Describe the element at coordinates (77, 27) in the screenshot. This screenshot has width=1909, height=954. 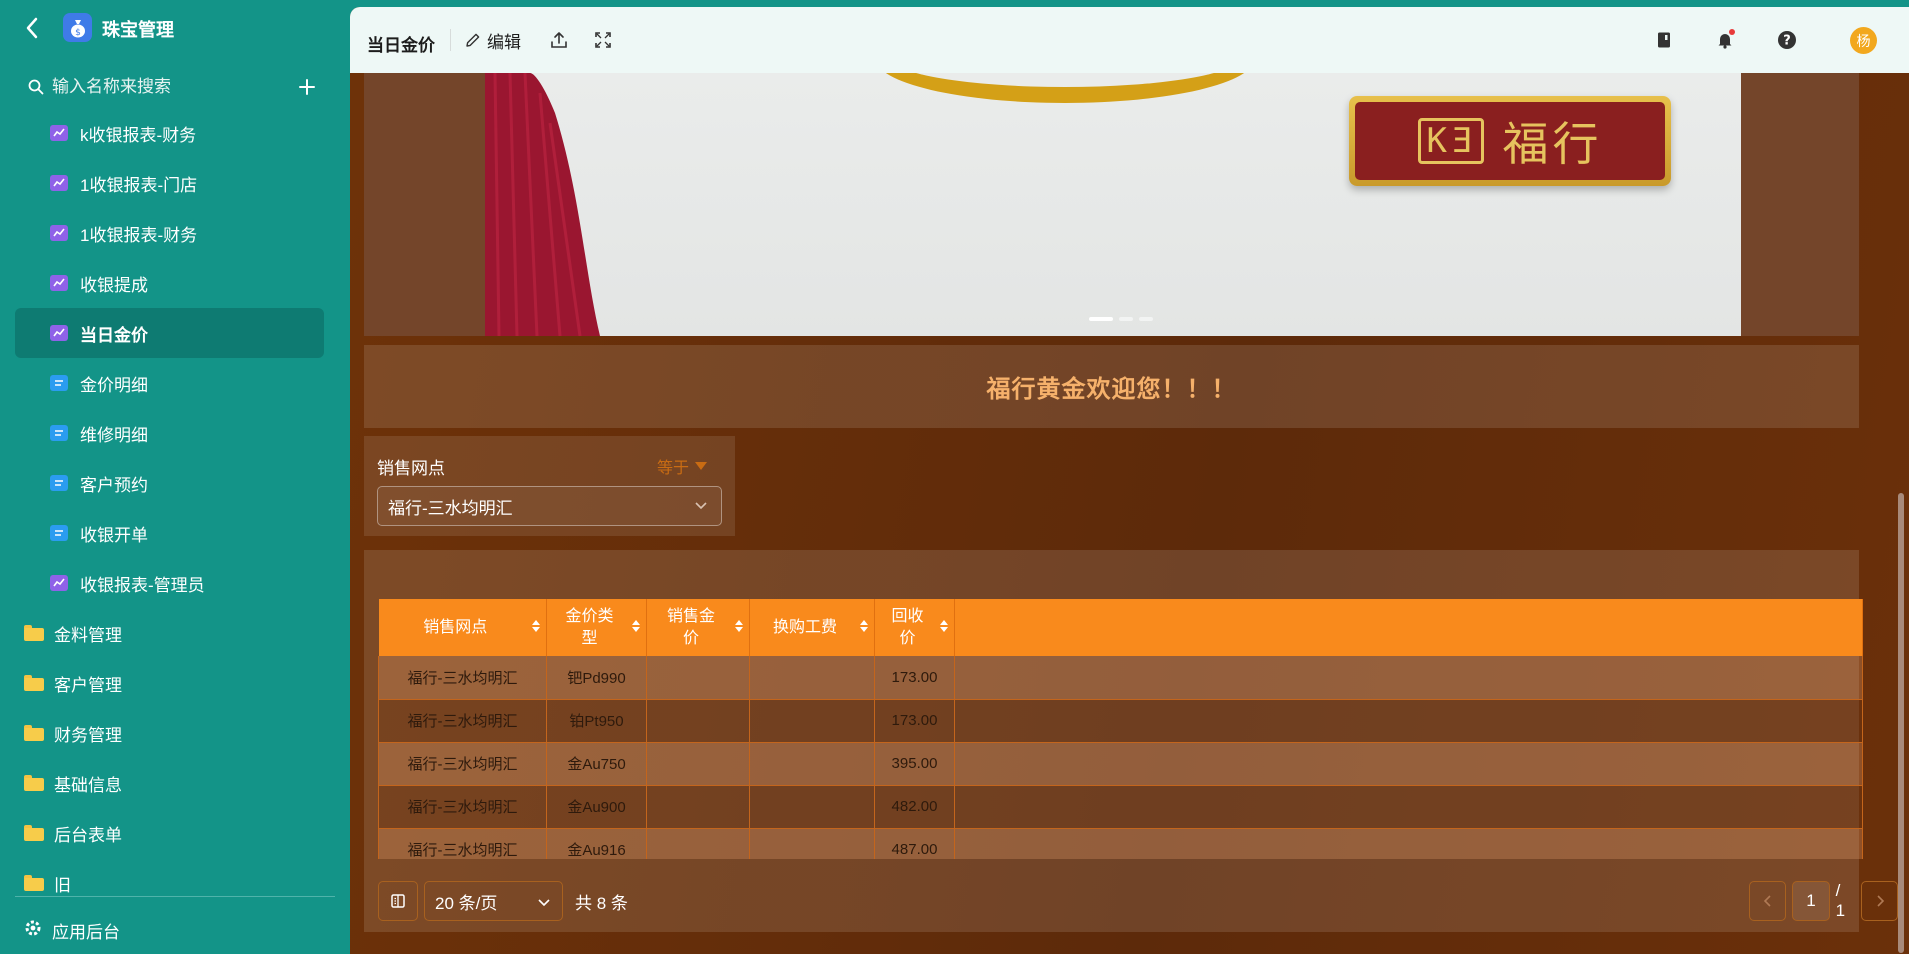
I see `money-bag-icon: $` at that location.